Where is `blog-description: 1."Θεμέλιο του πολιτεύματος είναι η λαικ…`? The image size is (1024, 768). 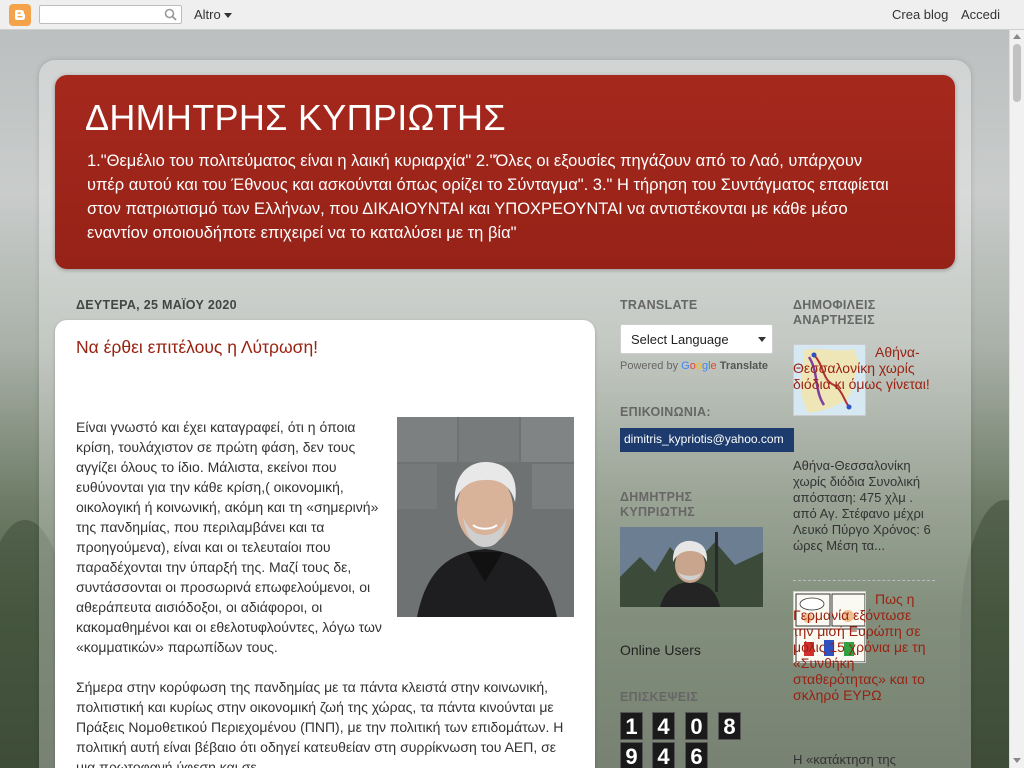
blog-description: 1."Θεμέλιο του πολιτεύματος είναι η λαικ… is located at coordinates (488, 197).